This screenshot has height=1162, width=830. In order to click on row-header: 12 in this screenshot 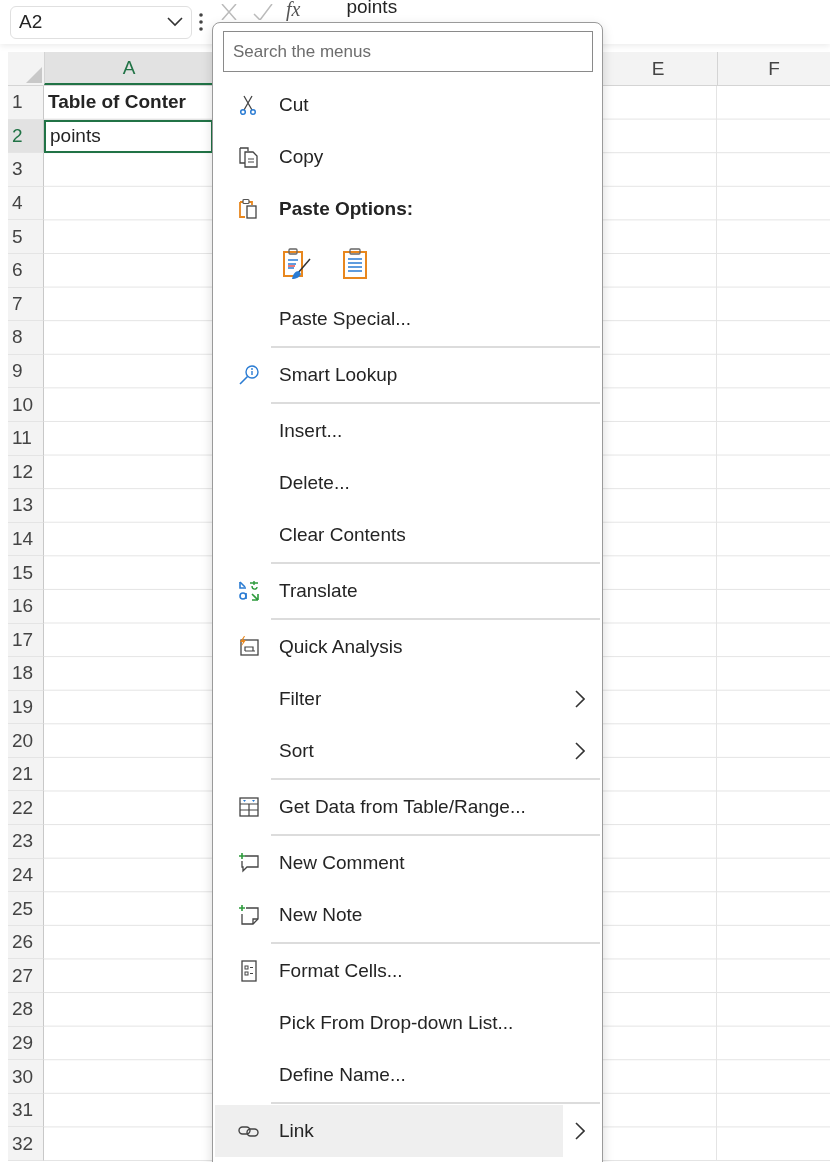, I will do `click(26, 472)`.